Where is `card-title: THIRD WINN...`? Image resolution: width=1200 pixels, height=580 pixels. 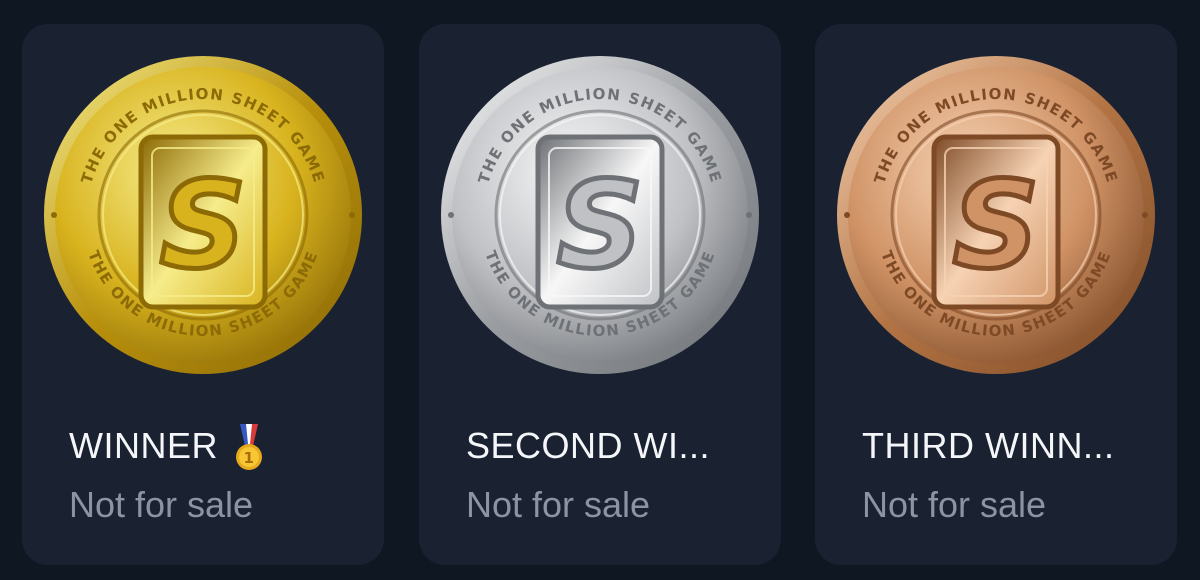
card-title: THIRD WINN... is located at coordinates (988, 446).